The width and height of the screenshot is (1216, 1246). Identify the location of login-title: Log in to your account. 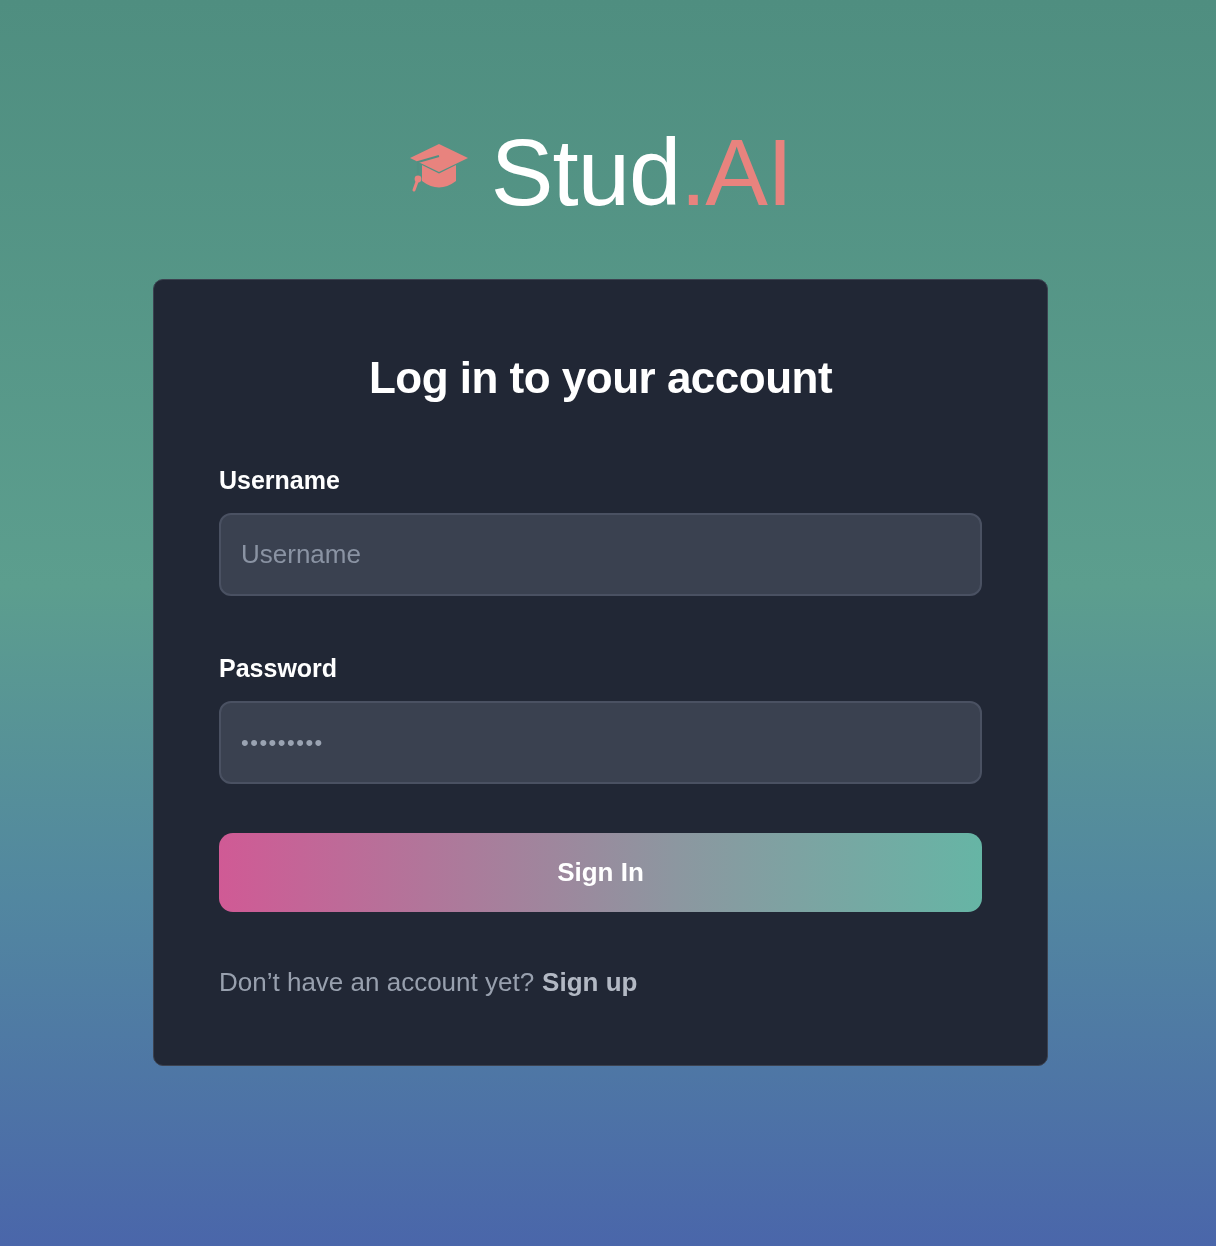
(600, 378).